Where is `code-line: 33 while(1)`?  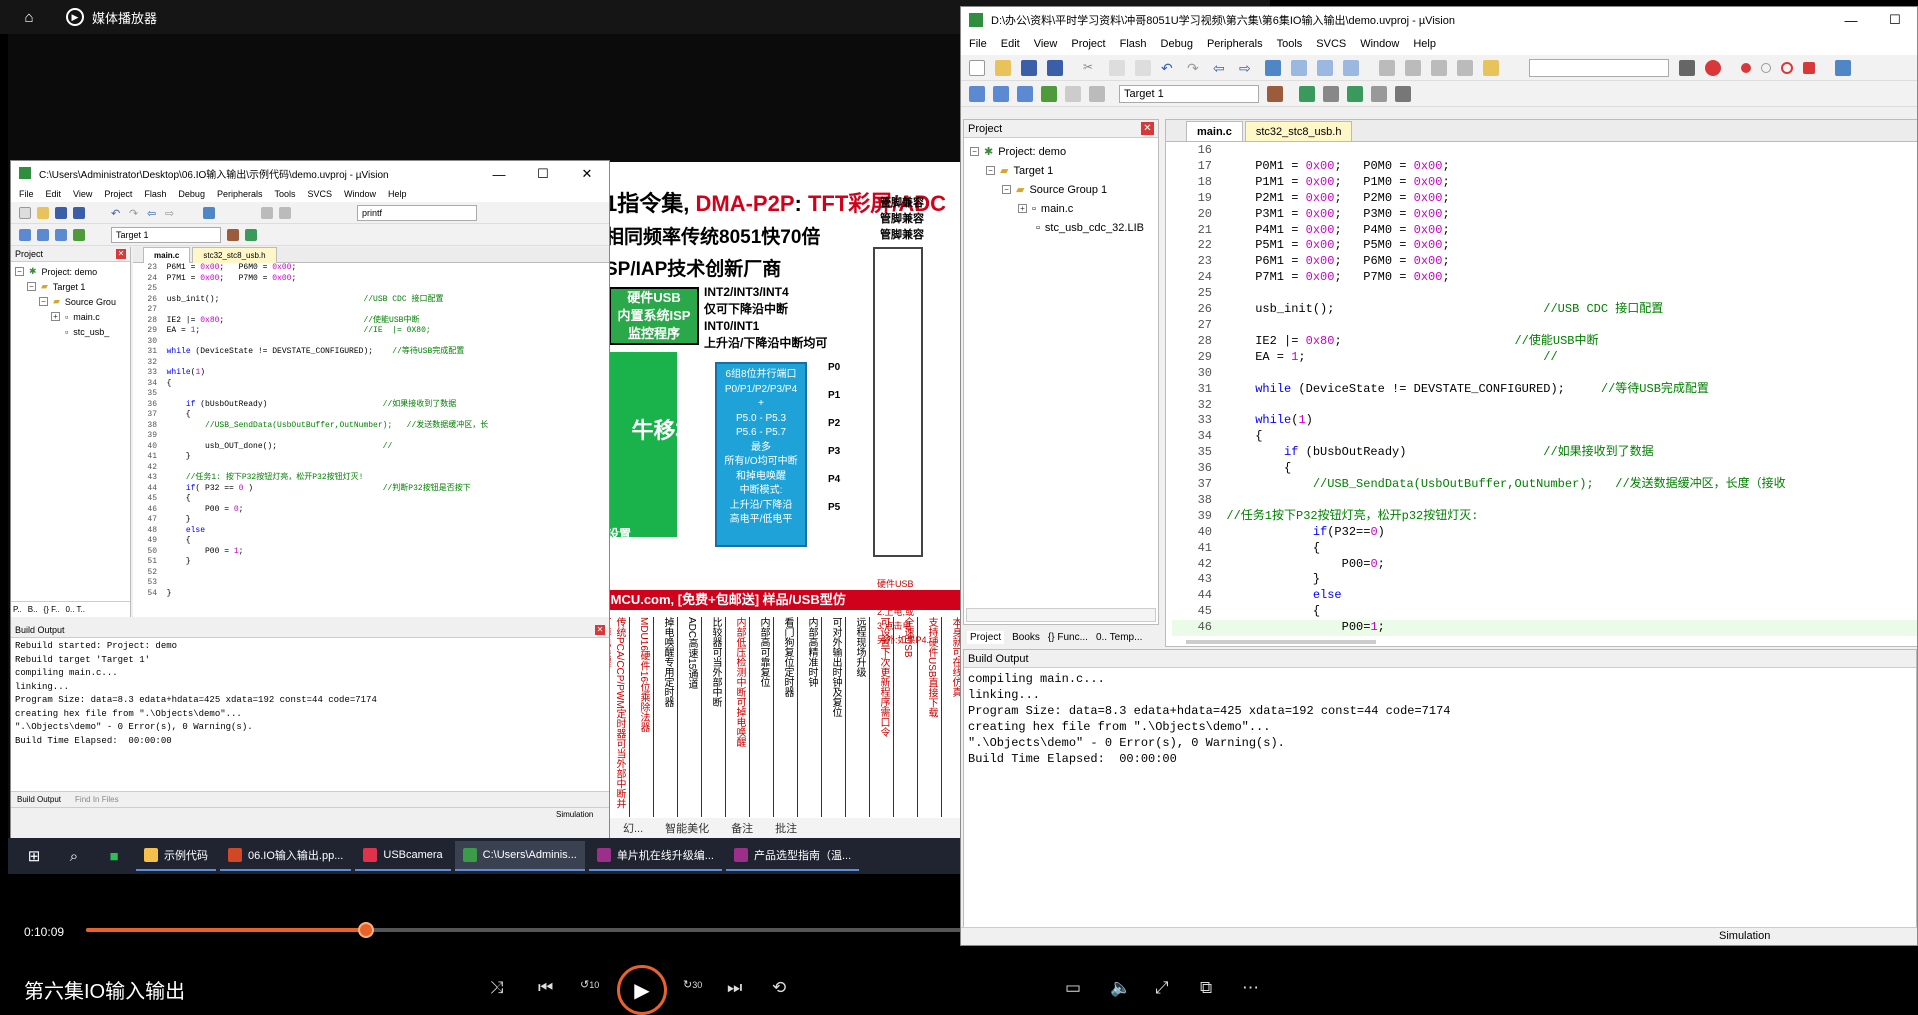 code-line: 33 while(1) is located at coordinates (1544, 421).